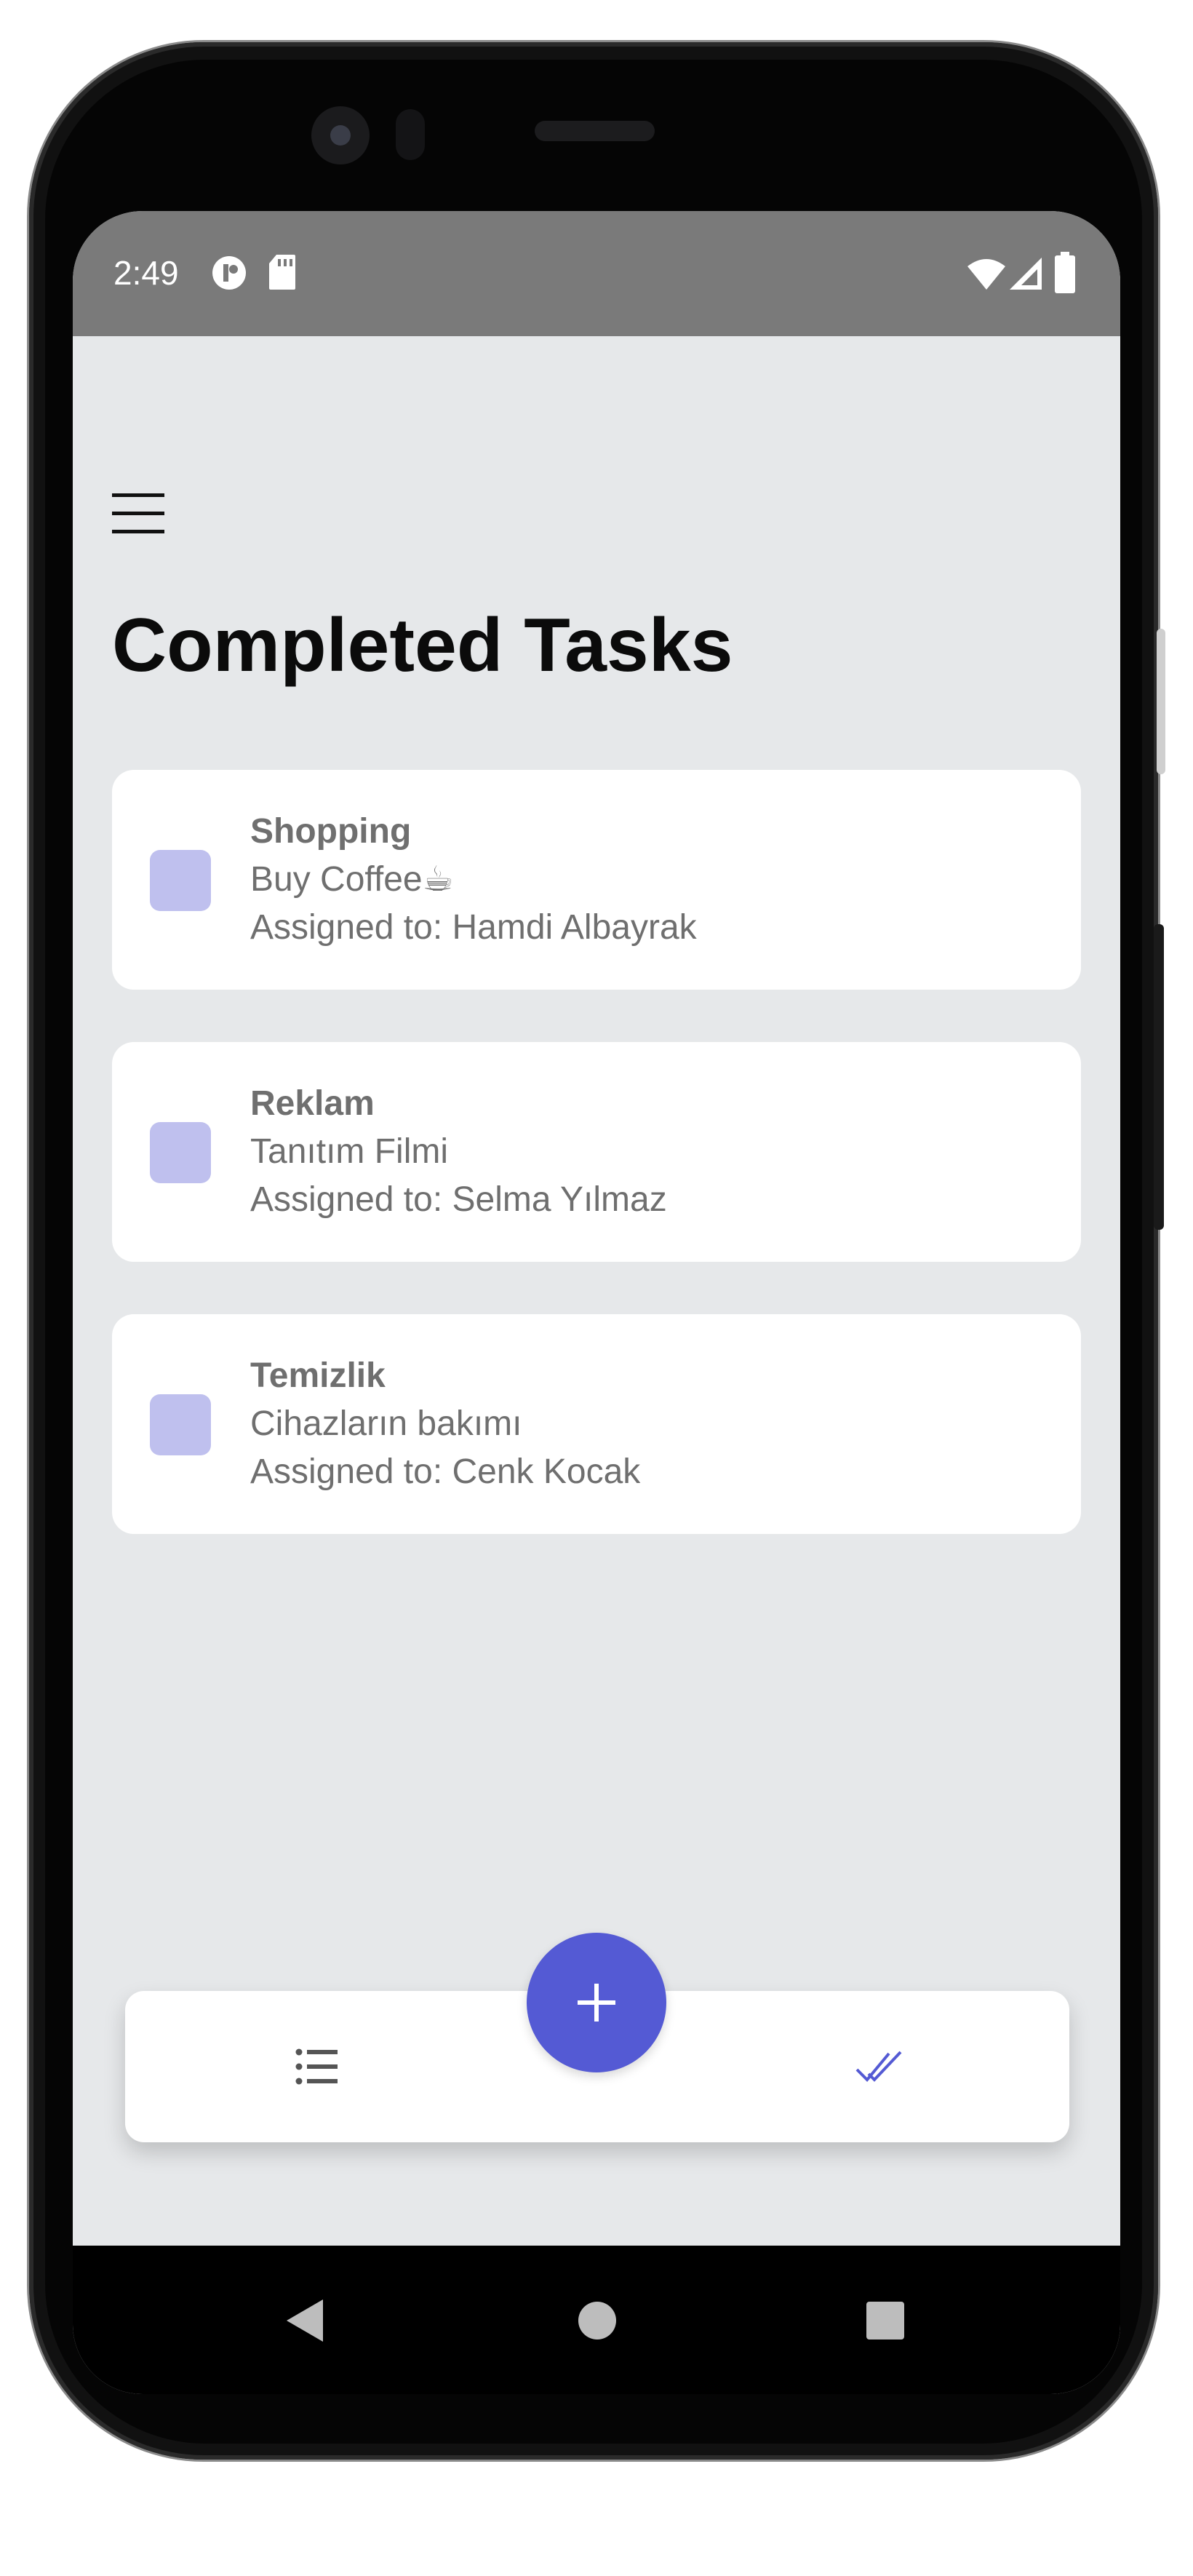  Describe the element at coordinates (595, 131) in the screenshot. I see `earpiece-speaker` at that location.